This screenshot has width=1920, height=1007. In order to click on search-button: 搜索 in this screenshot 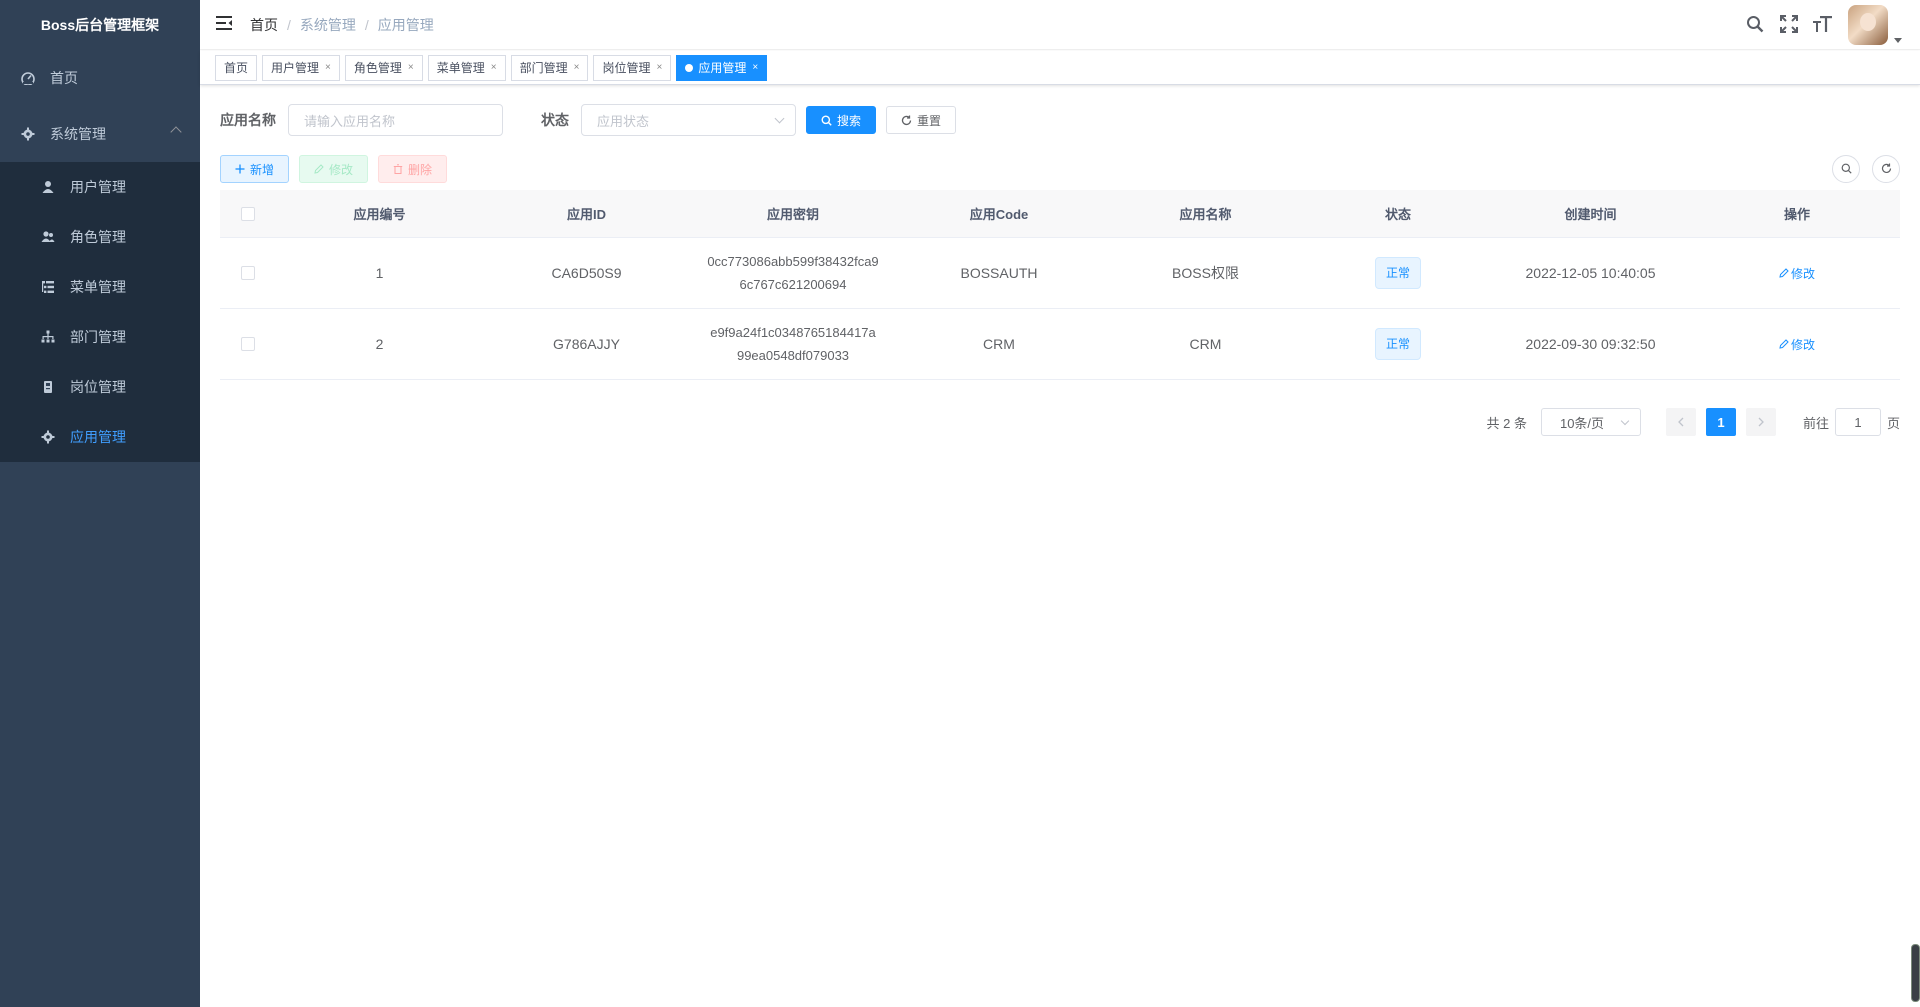, I will do `click(841, 120)`.